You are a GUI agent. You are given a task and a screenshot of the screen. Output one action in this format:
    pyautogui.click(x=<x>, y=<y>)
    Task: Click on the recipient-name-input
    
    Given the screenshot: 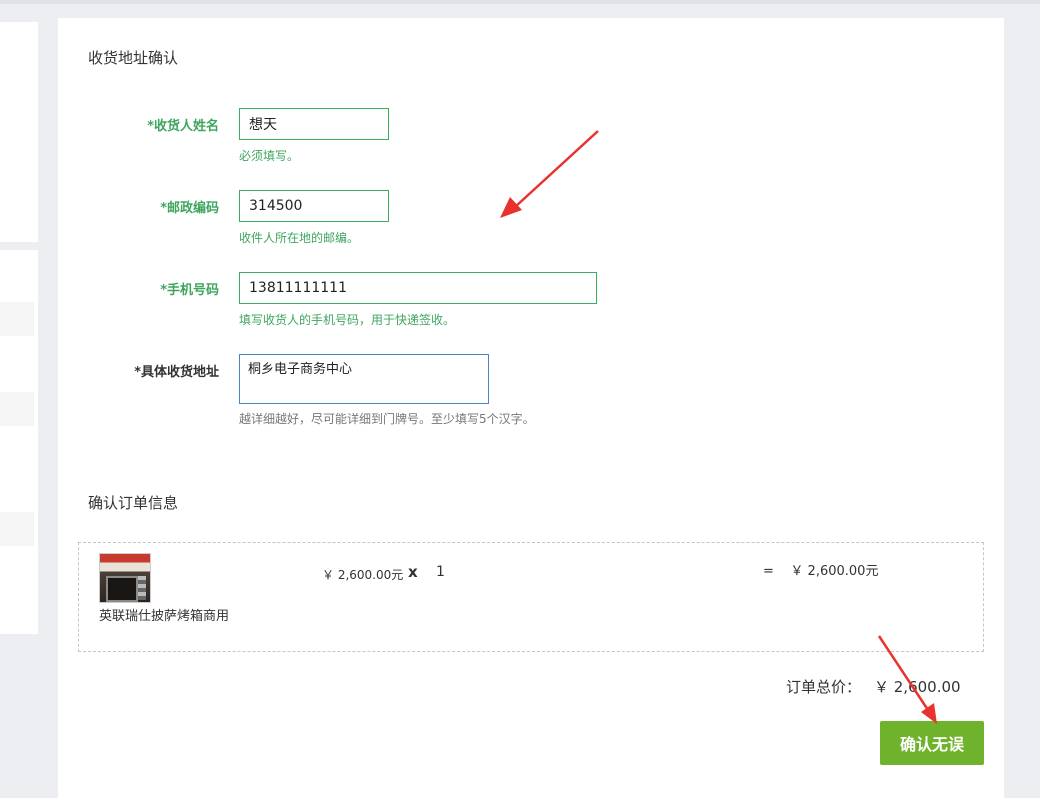 What is the action you would take?
    pyautogui.click(x=314, y=124)
    